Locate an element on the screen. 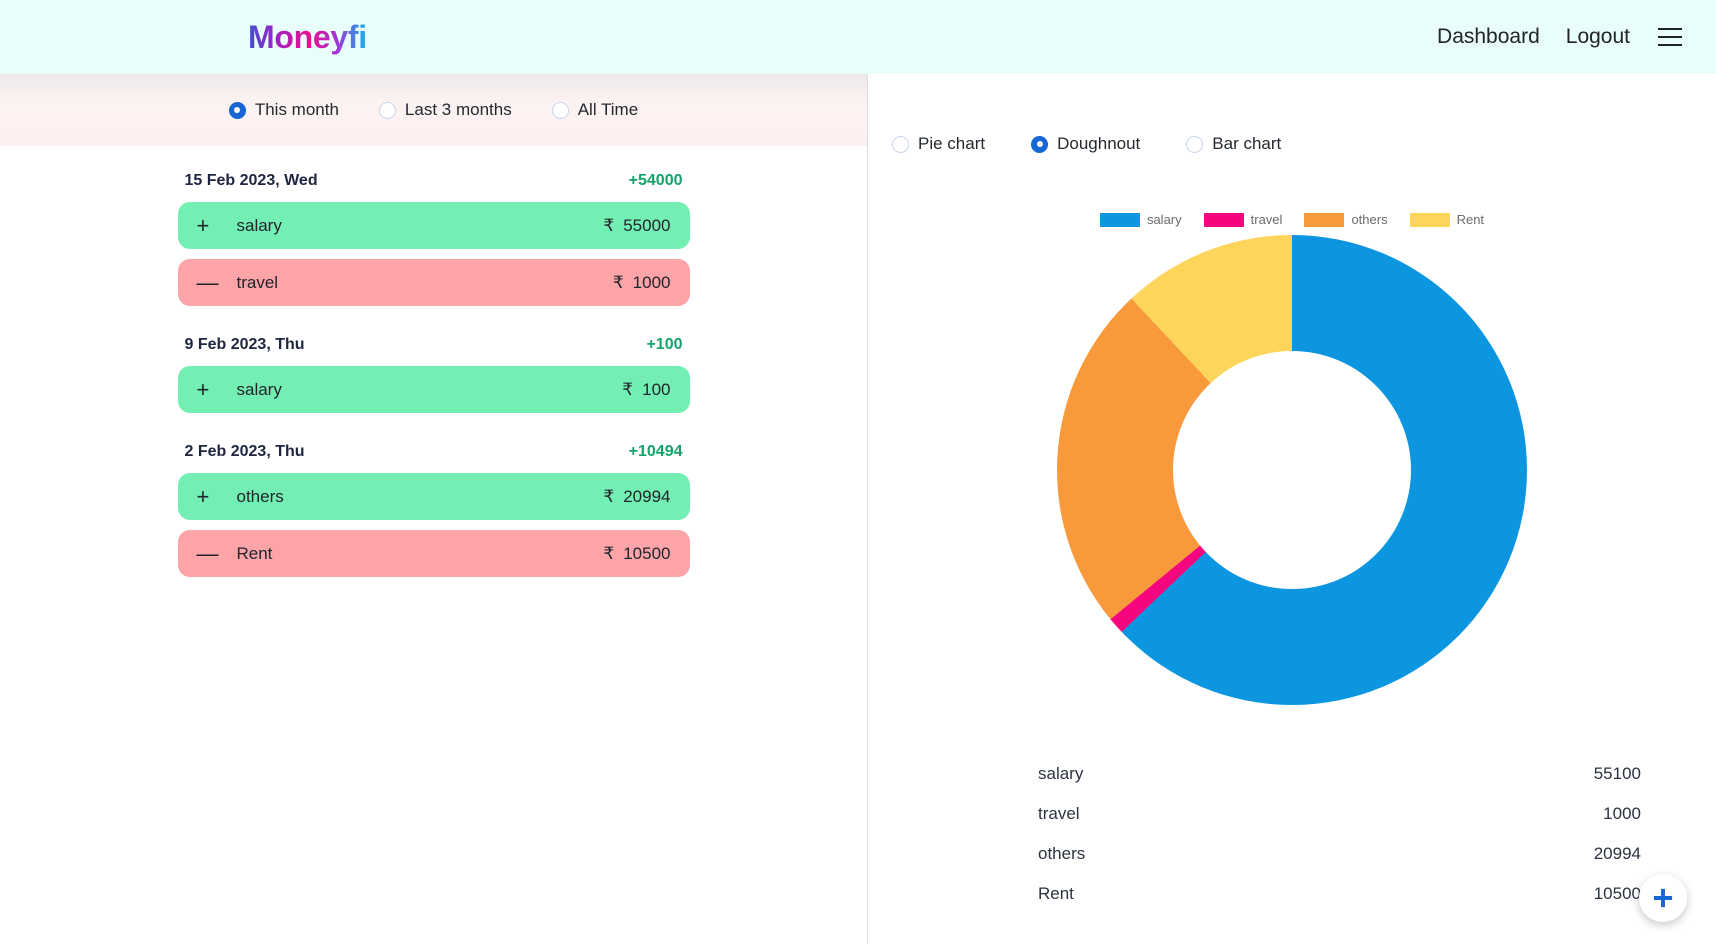 The height and width of the screenshot is (944, 1716). nav-link-logout: Logout is located at coordinates (1598, 37).